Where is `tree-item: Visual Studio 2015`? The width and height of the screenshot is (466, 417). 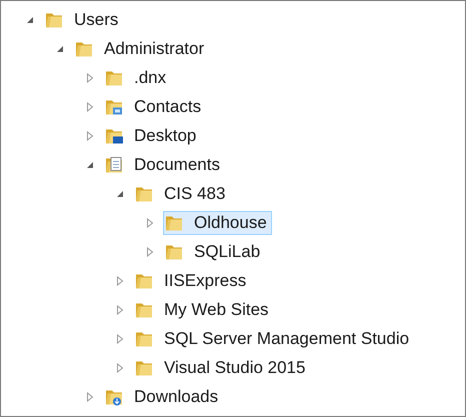 tree-item: Visual Studio 2015 is located at coordinates (221, 368).